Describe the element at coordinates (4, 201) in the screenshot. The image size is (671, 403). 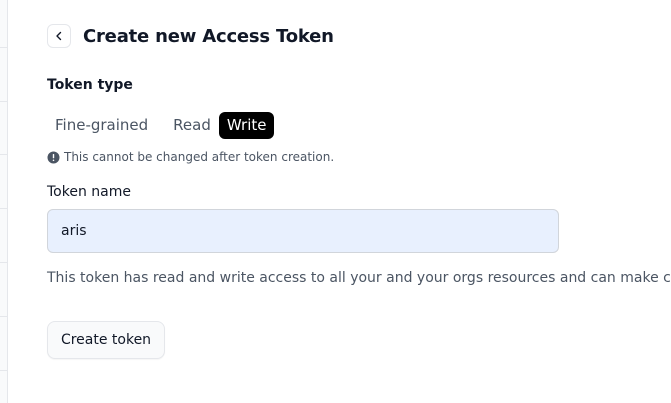
I see `left-sidebar-edge` at that location.